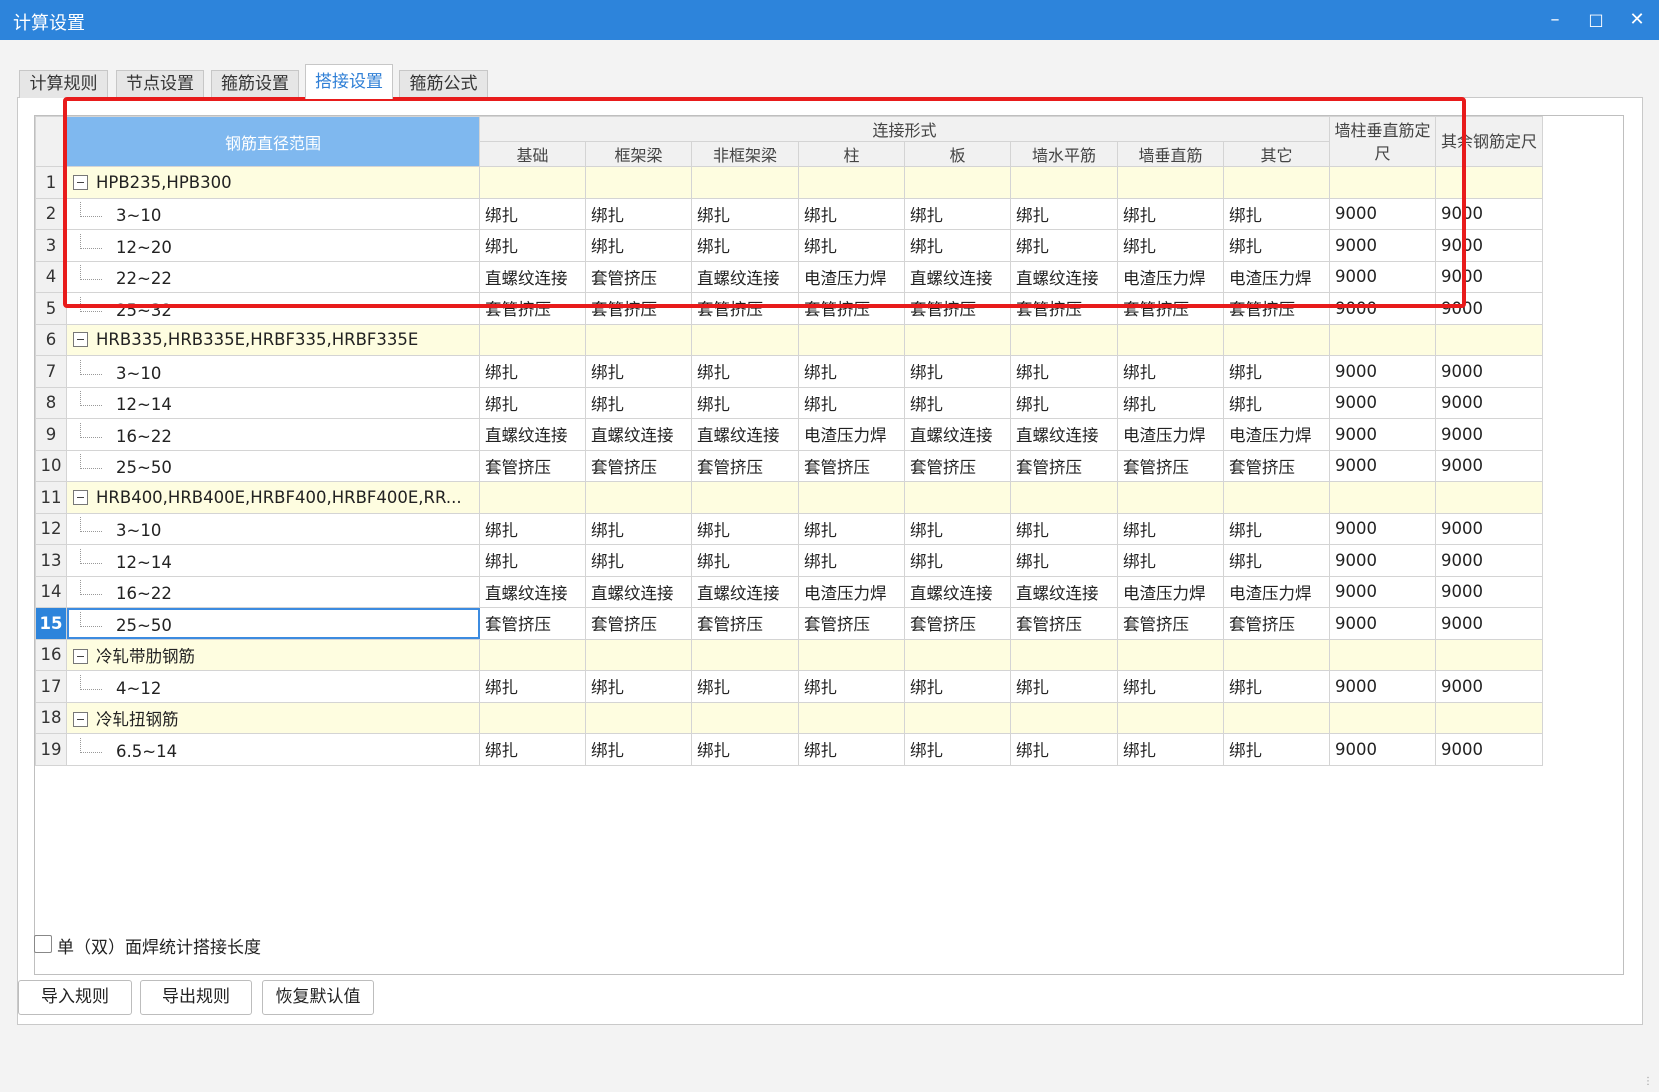 The image size is (1659, 1092). Describe the element at coordinates (51, 623) in the screenshot. I see `row-number: 15` at that location.